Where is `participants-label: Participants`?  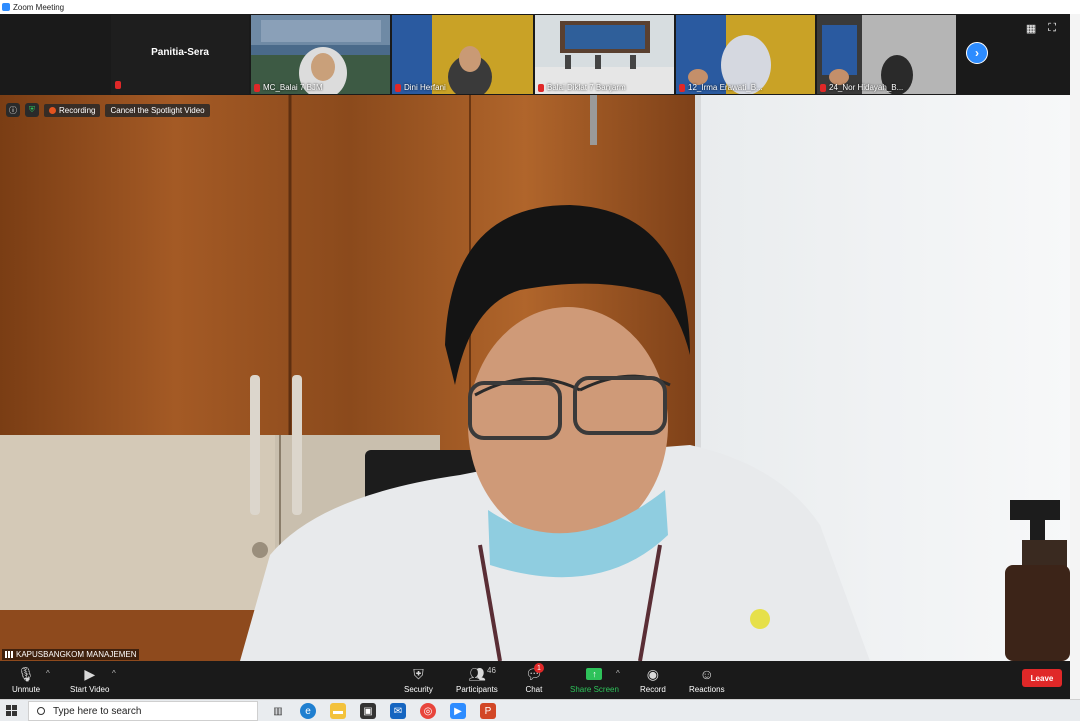
participants-label: Participants is located at coordinates (477, 689).